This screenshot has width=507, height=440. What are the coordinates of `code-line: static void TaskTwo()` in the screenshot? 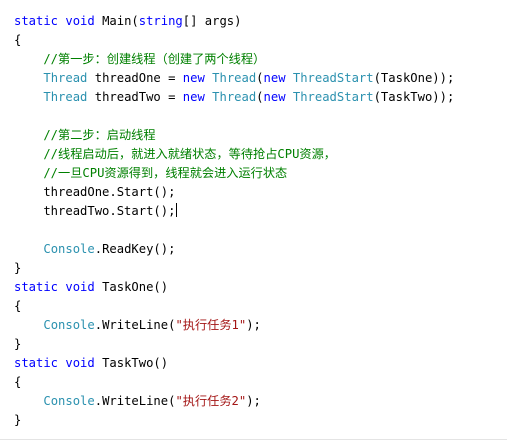 It's located at (234, 363).